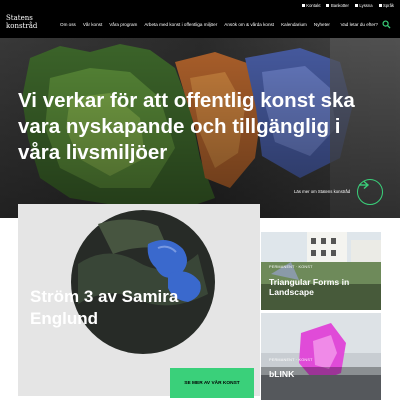 This screenshot has height=400, width=400. What do you see at coordinates (123, 24) in the screenshot?
I see `nav-item-vara-program: Våra program` at bounding box center [123, 24].